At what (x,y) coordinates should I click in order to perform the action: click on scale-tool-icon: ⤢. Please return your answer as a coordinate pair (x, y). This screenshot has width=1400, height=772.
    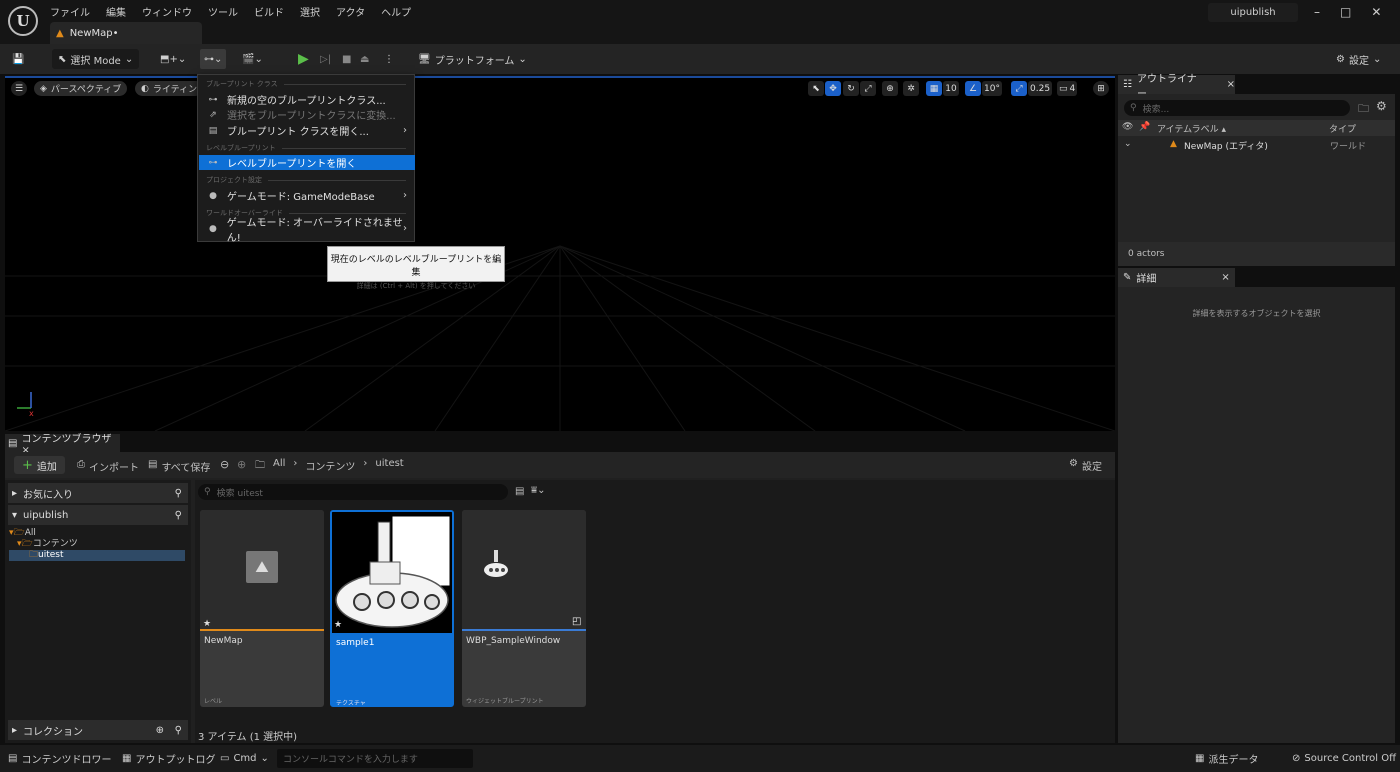
    Looking at the image, I should click on (868, 88).